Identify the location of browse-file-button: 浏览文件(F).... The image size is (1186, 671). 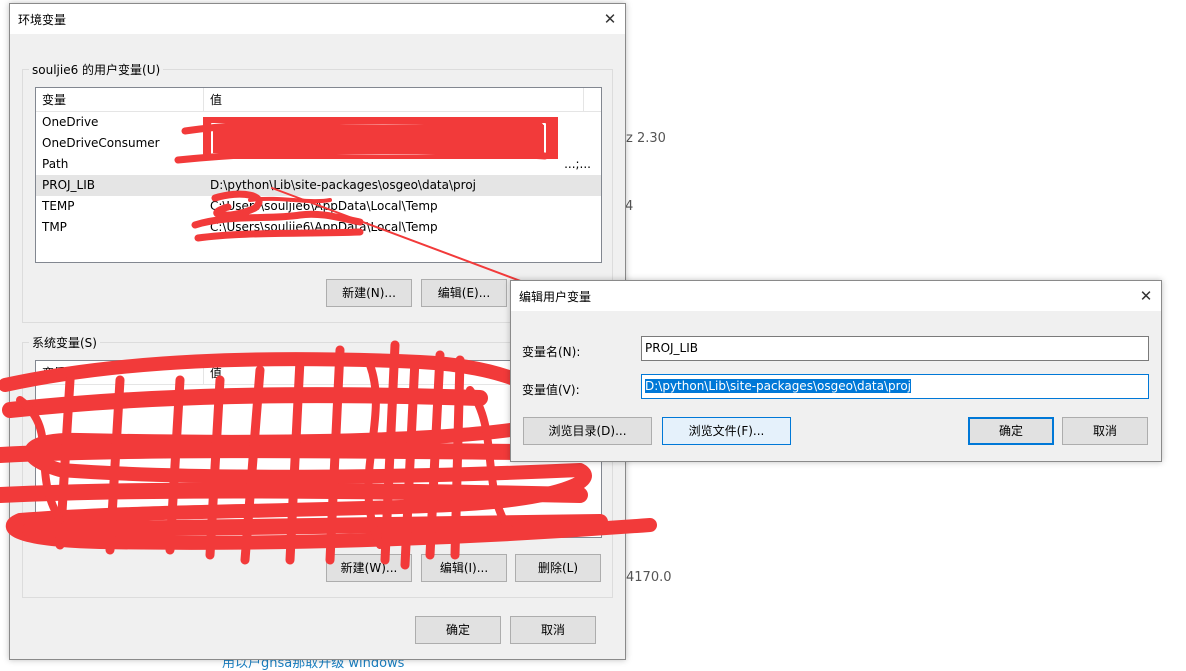
(726, 431).